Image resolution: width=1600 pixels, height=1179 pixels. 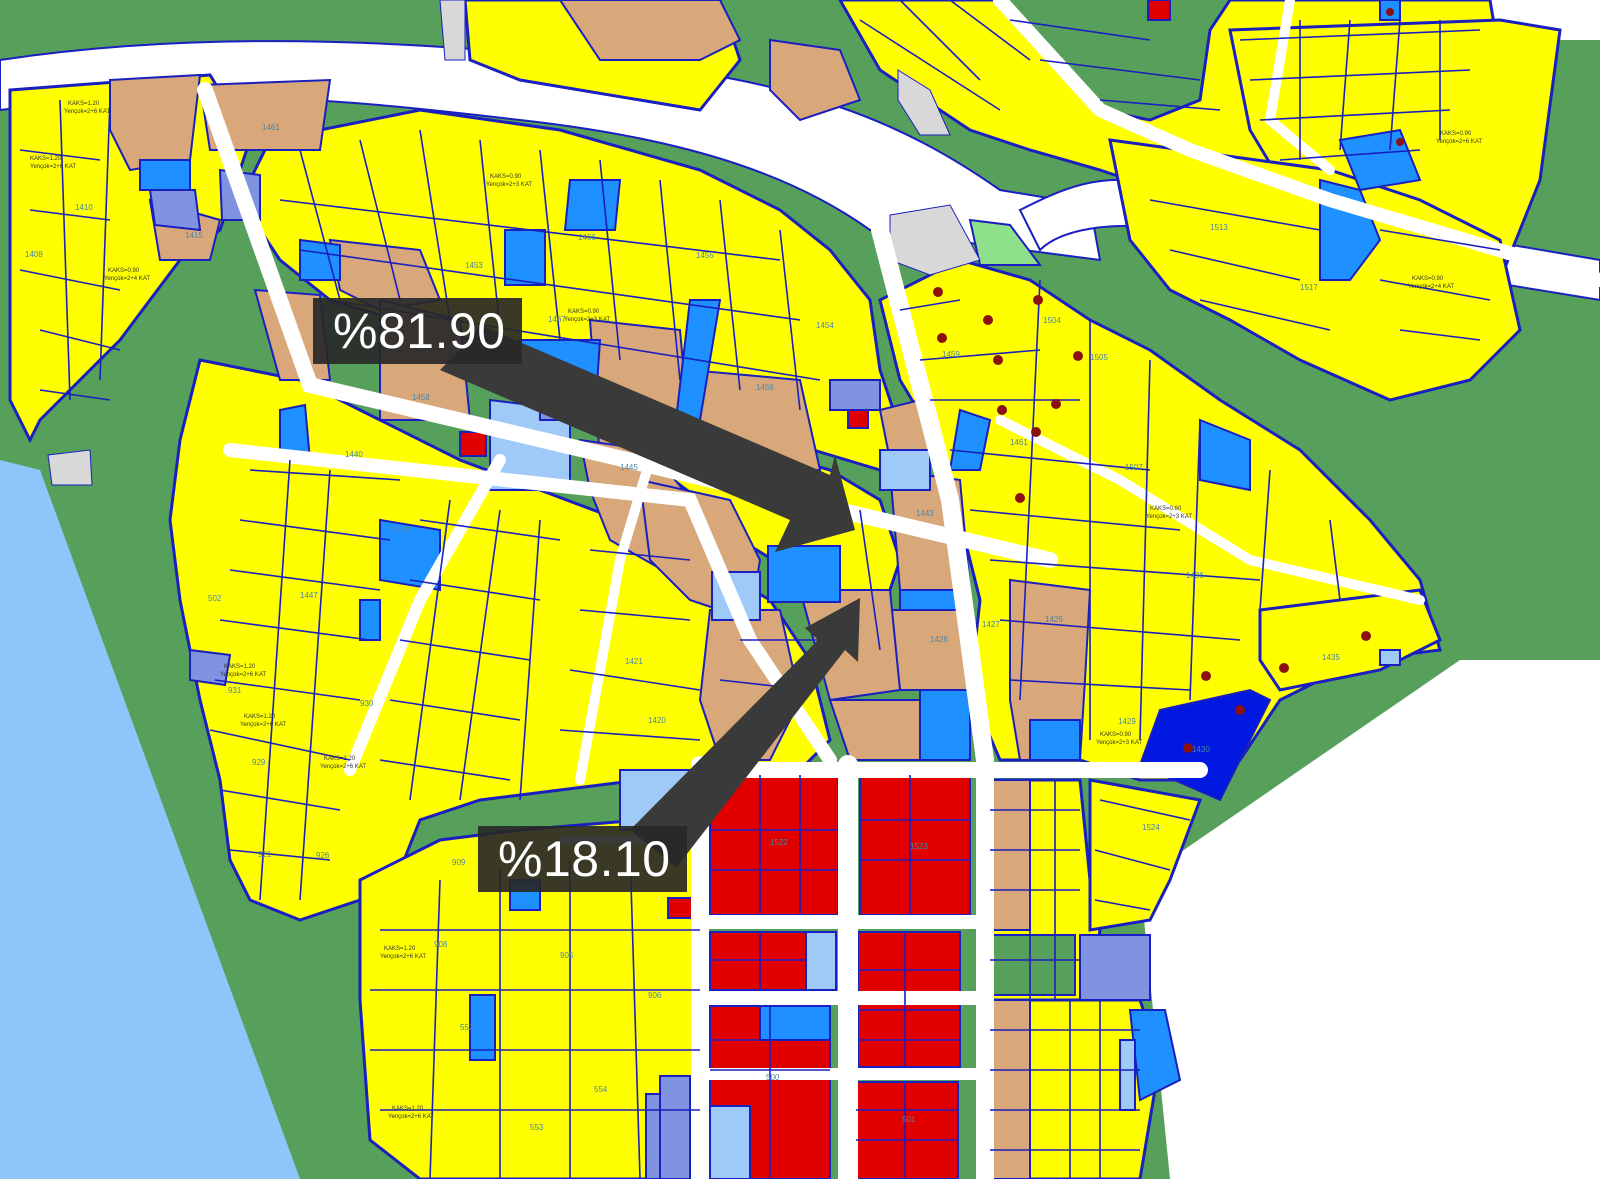 I want to click on share-label-small: %18.10, so click(x=582, y=859).